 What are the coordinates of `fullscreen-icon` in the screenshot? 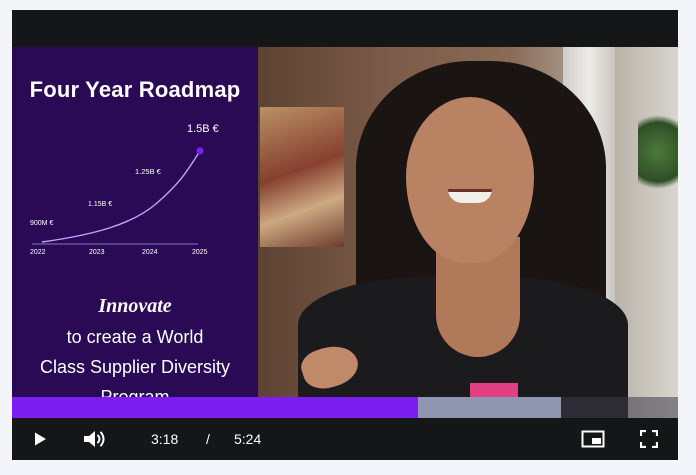 It's located at (649, 439).